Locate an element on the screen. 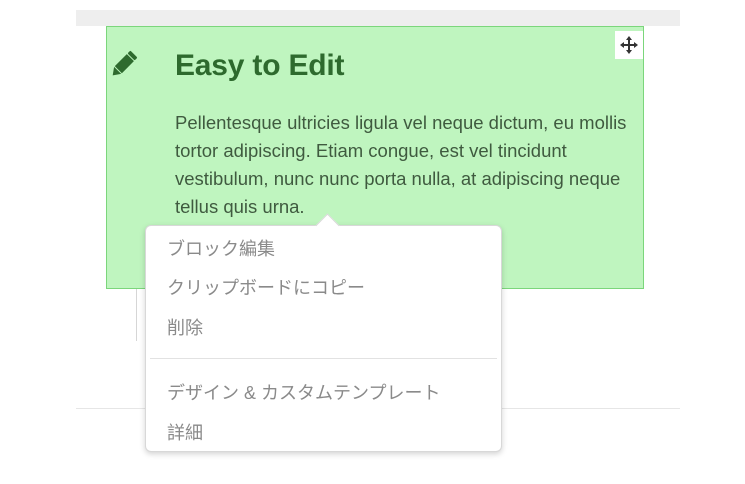 Image resolution: width=745 pixels, height=484 pixels. menu-item-edit-block: ブロック編集 is located at coordinates (221, 248).